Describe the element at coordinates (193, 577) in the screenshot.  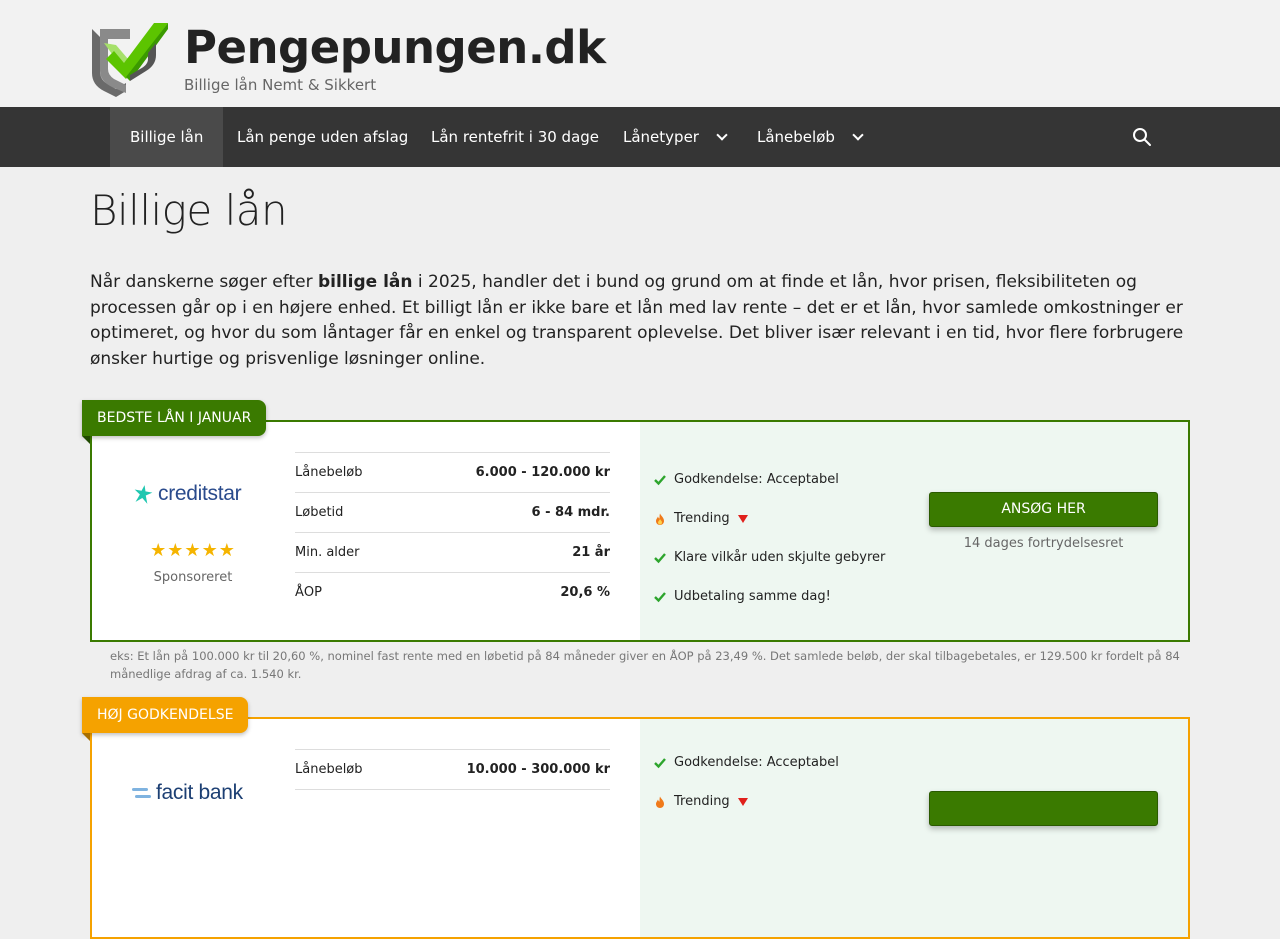
I see `sponsored-label: Sponsoreret` at that location.